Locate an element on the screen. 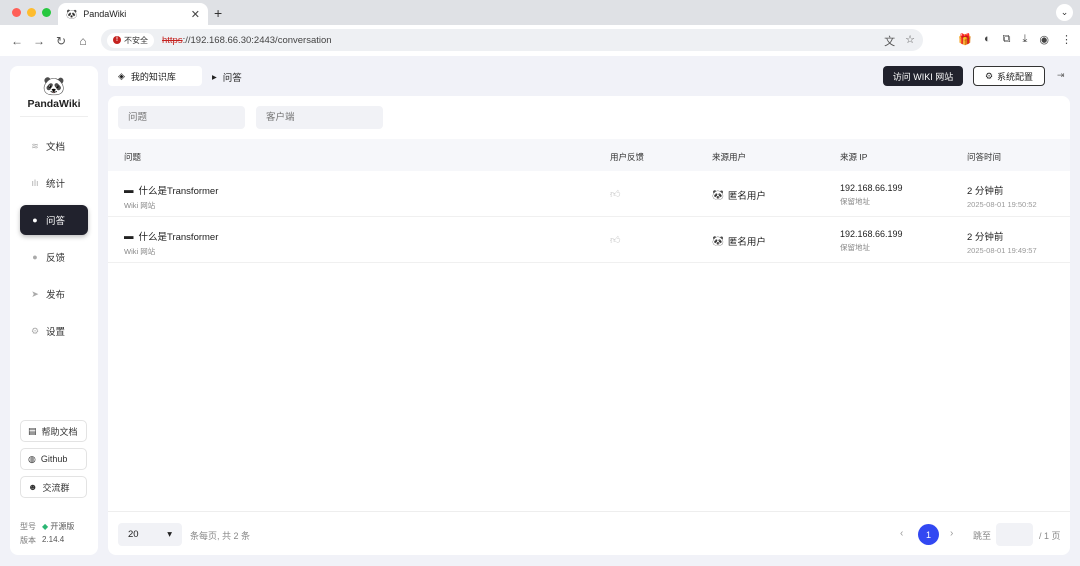  diamond-icon: ◆ is located at coordinates (45, 526).